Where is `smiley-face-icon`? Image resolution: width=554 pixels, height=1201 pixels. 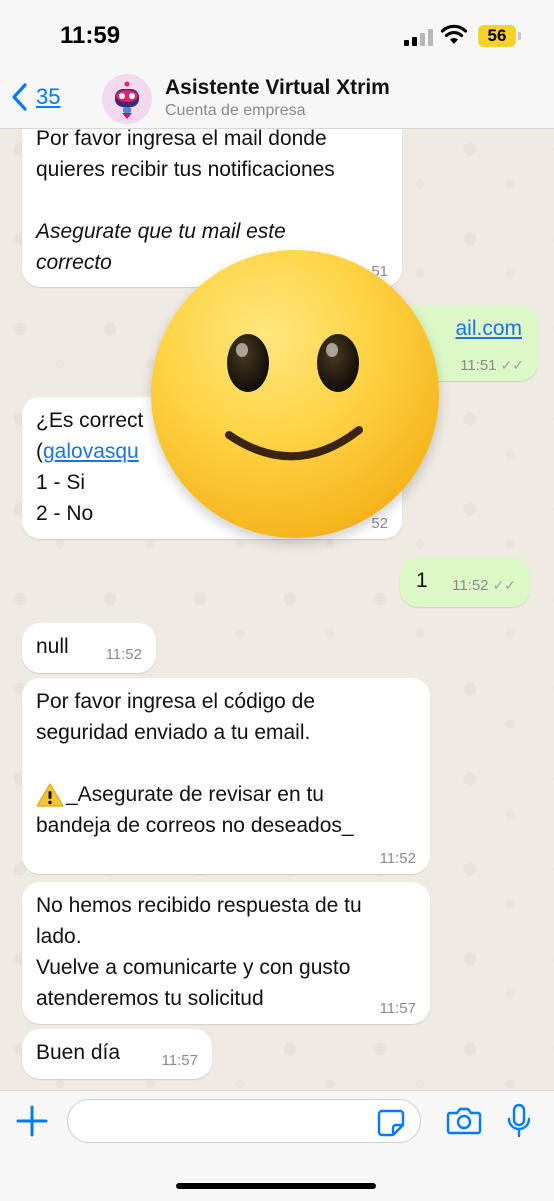
smiley-face-icon is located at coordinates (295, 394).